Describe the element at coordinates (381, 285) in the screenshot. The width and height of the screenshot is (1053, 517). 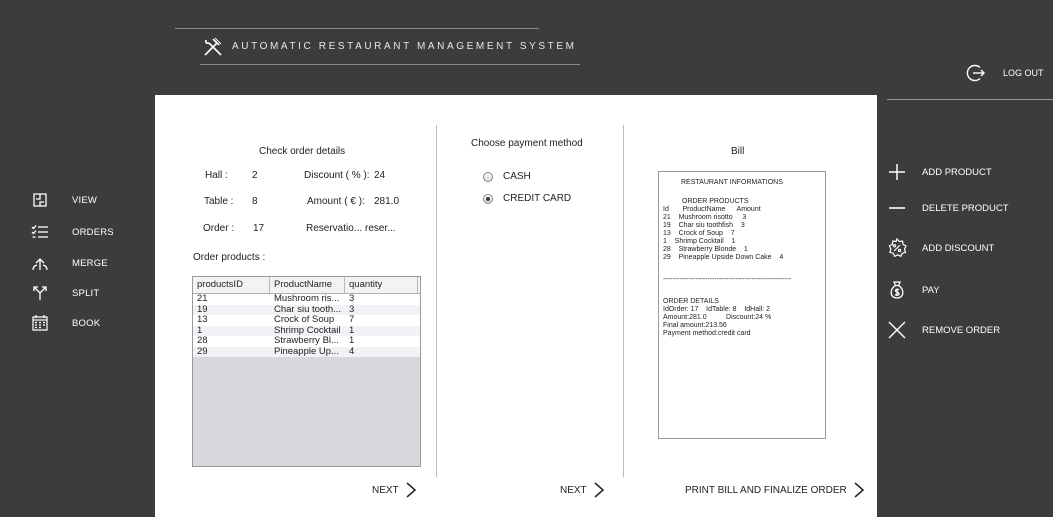
I see `column-header: quantity` at that location.